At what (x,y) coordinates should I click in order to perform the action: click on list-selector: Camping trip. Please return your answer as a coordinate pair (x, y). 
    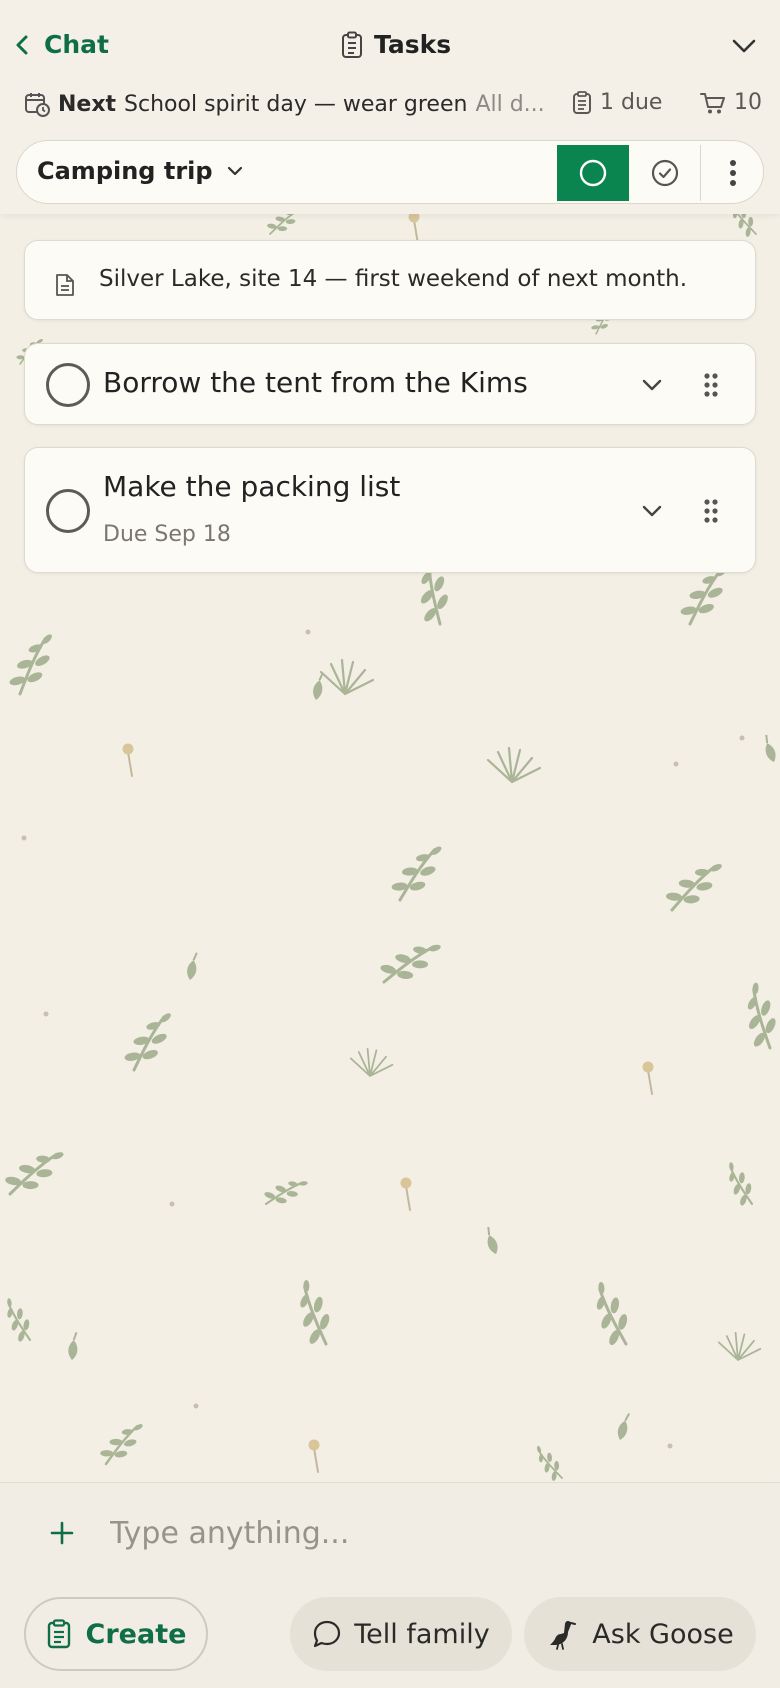
    Looking at the image, I should click on (140, 171).